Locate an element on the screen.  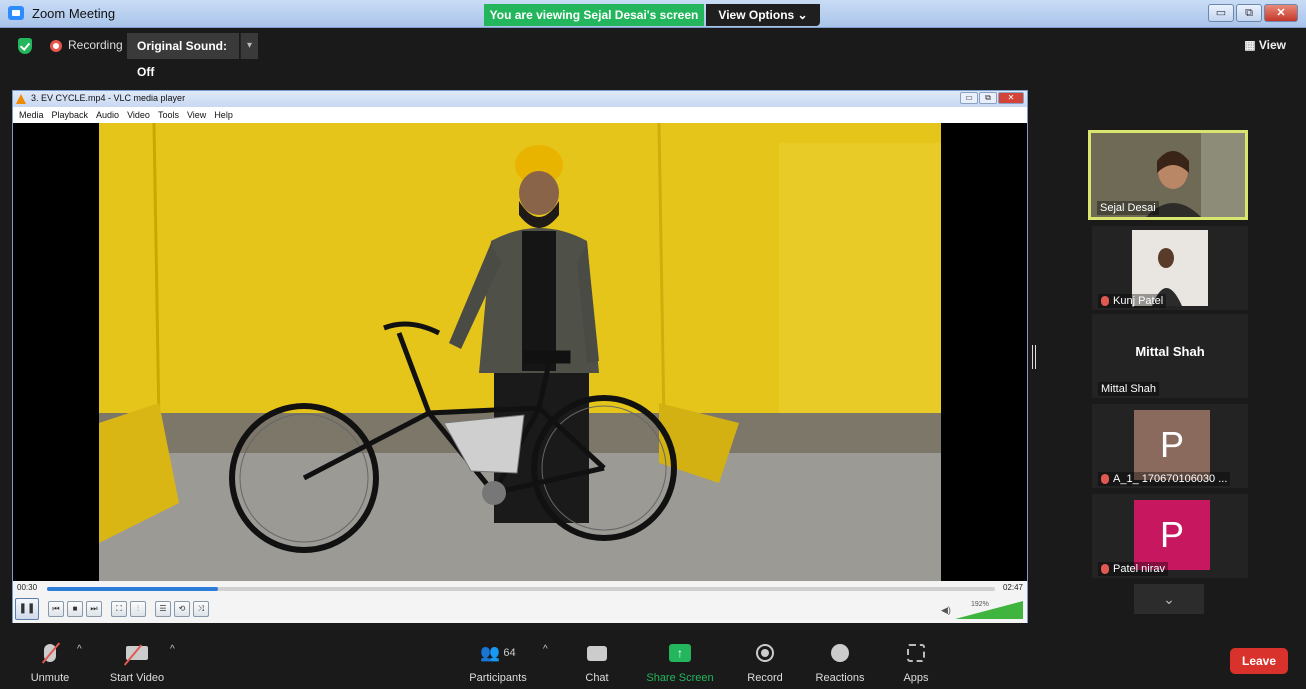
menu-help: Help is located at coordinates (223, 115).